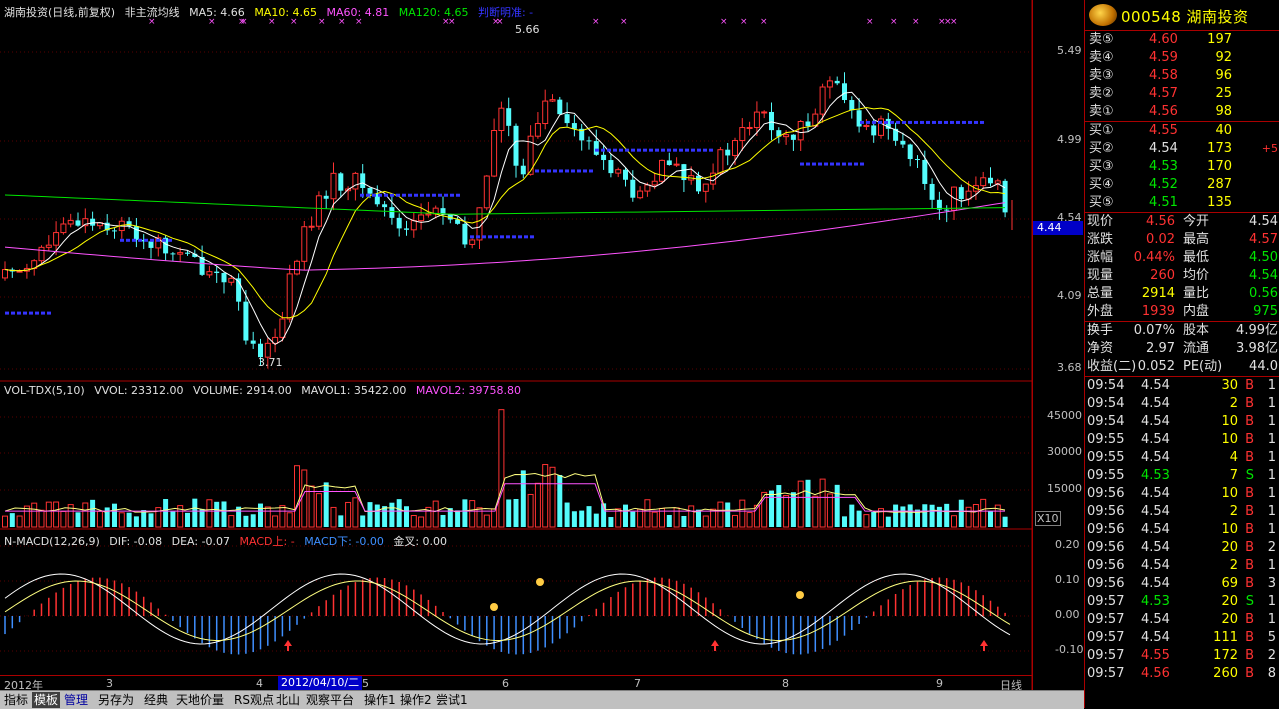 Image resolution: width=1279 pixels, height=709 pixels. What do you see at coordinates (1182, 94) in the screenshot?
I see `sell-row: 卖② 4.57 25` at bounding box center [1182, 94].